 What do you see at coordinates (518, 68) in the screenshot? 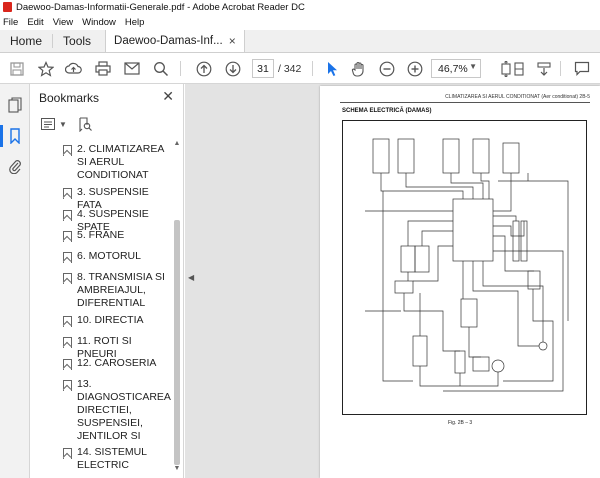
I see `scroll-mode-icon` at bounding box center [518, 68].